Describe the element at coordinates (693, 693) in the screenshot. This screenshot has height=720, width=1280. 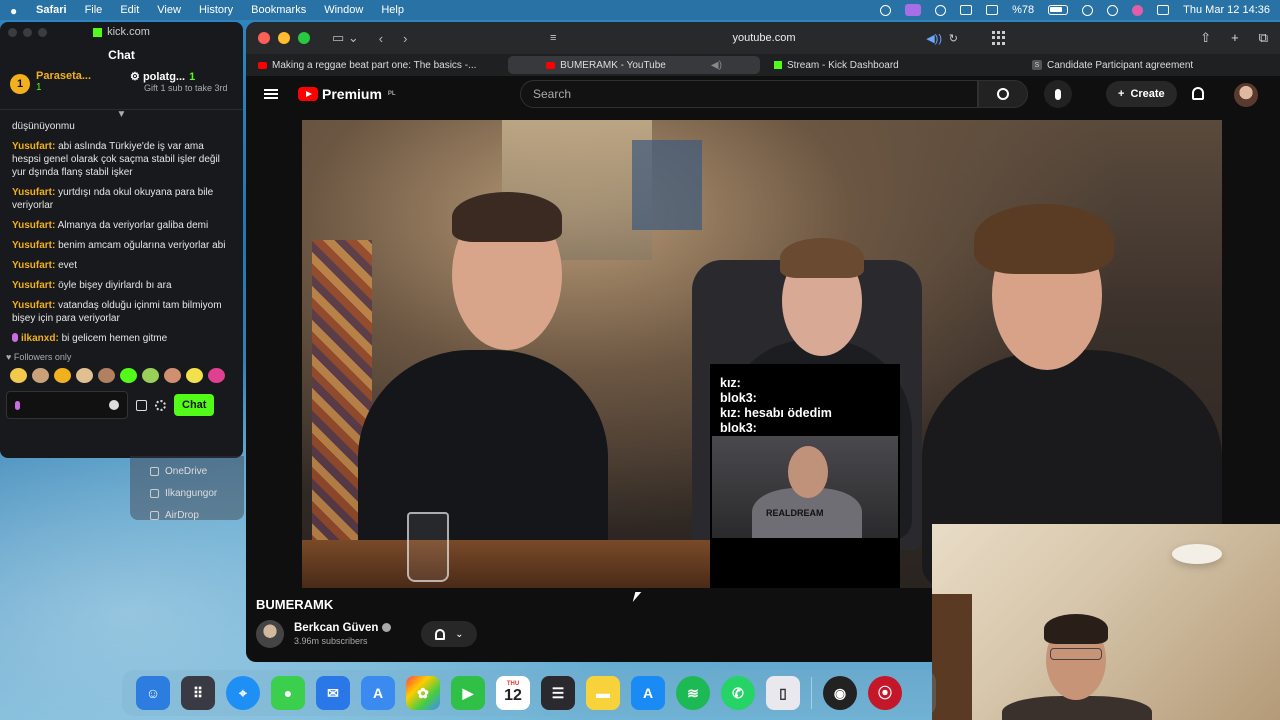
I see `spotify-icon: ≋` at that location.